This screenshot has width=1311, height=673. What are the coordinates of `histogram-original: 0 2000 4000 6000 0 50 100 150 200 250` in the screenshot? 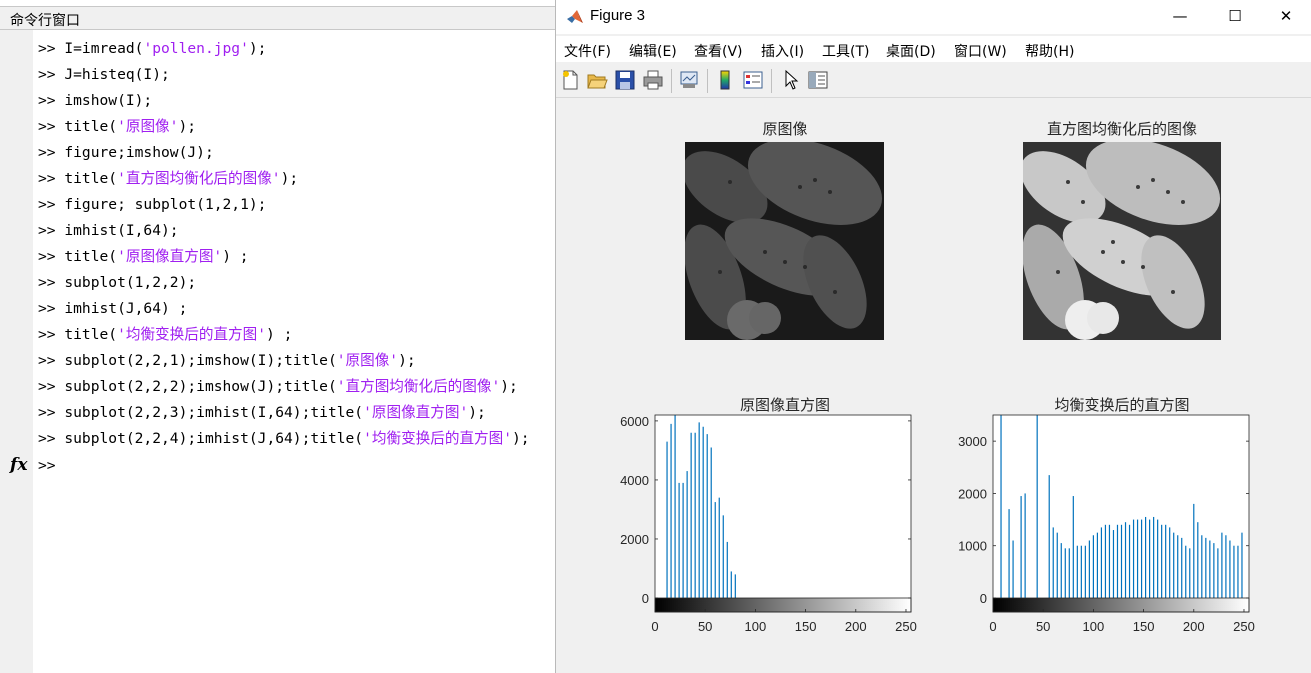 It's located at (761, 523).